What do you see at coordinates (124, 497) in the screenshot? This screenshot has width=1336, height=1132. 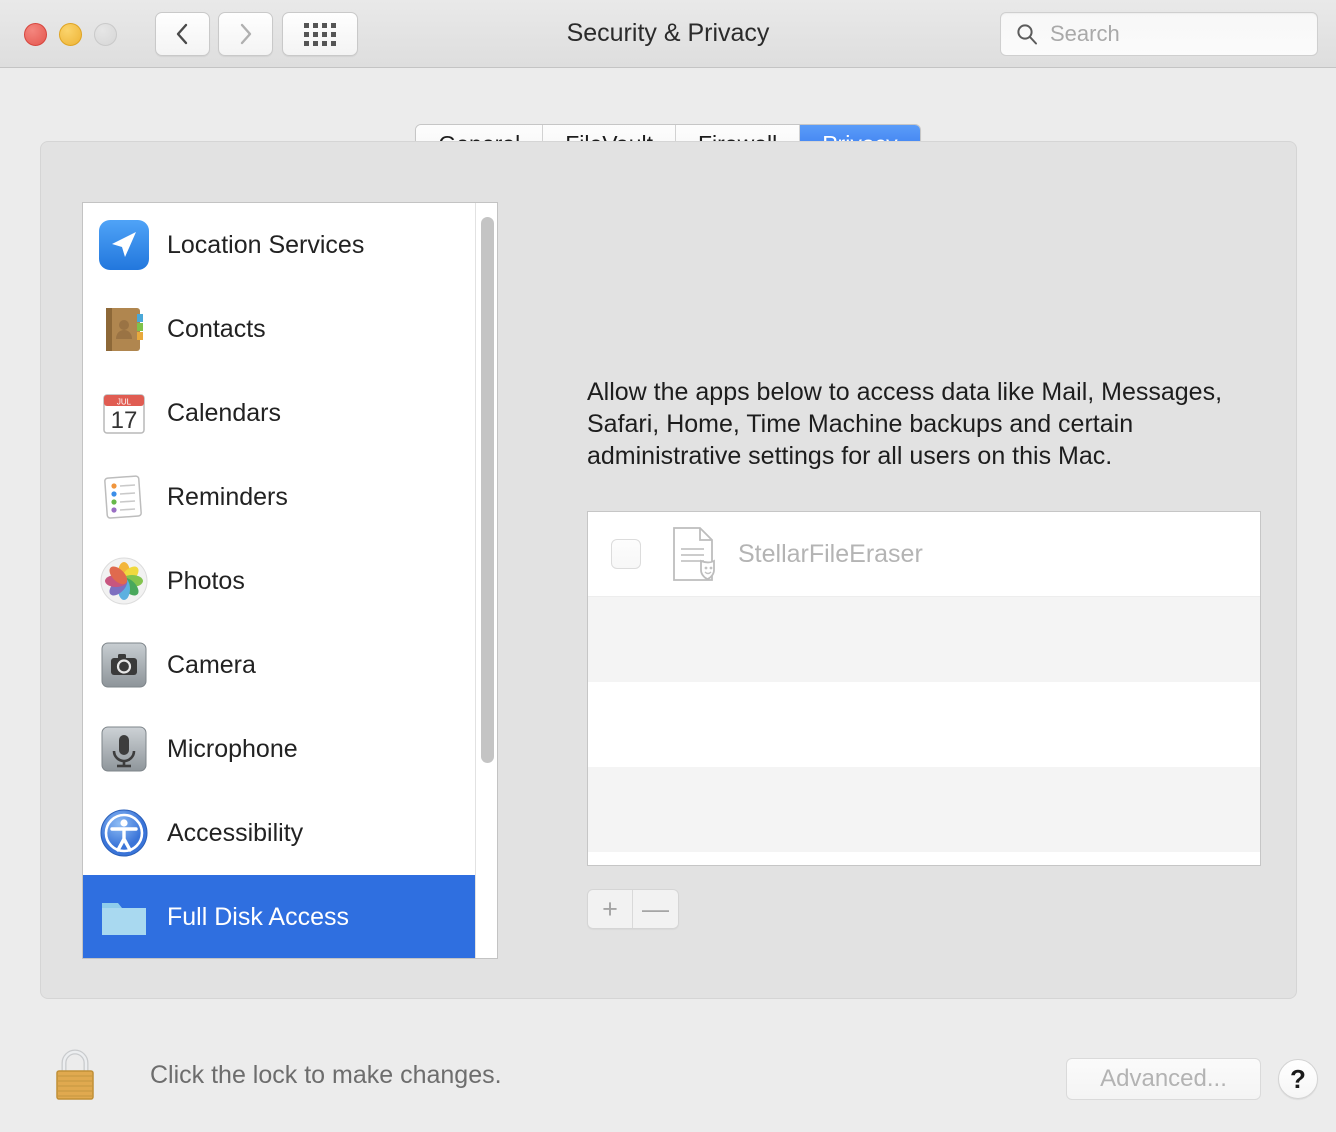 I see `reminders-icon` at bounding box center [124, 497].